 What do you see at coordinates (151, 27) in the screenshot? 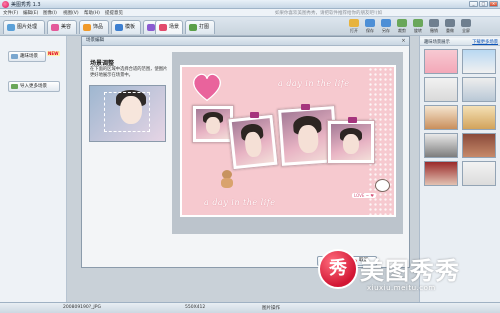
I see `flash-icon` at bounding box center [151, 27].